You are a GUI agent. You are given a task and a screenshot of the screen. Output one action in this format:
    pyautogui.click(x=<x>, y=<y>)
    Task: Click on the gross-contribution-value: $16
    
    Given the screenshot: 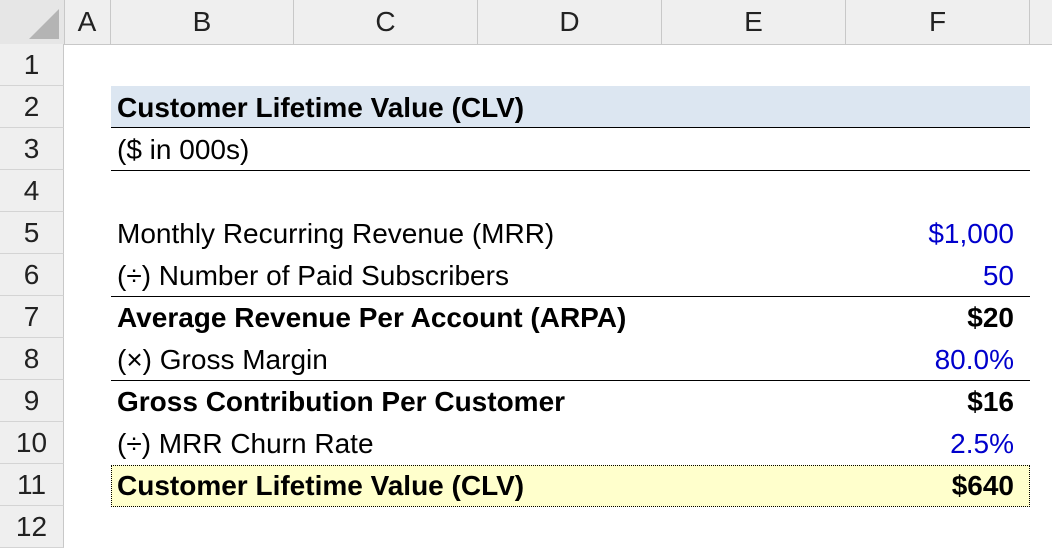 What is the action you would take?
    pyautogui.click(x=990, y=402)
    